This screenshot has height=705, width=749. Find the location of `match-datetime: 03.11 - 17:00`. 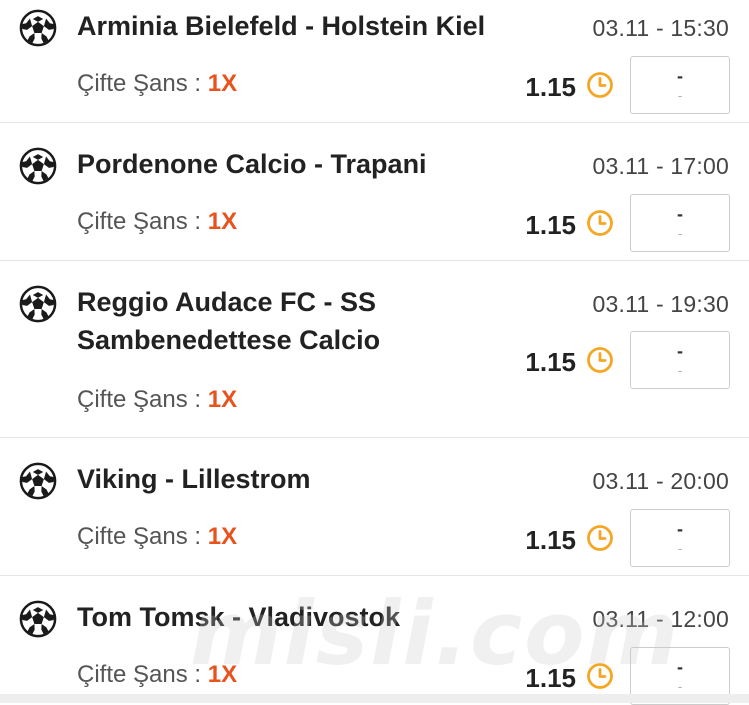

match-datetime: 03.11 - 17:00 is located at coordinates (660, 166).